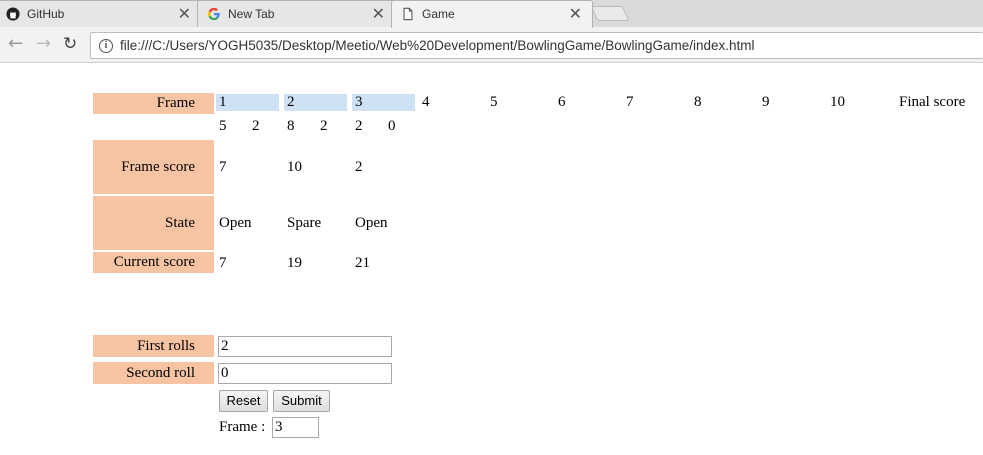  Describe the element at coordinates (223, 167) in the screenshot. I see `frame-score-value: 7` at that location.